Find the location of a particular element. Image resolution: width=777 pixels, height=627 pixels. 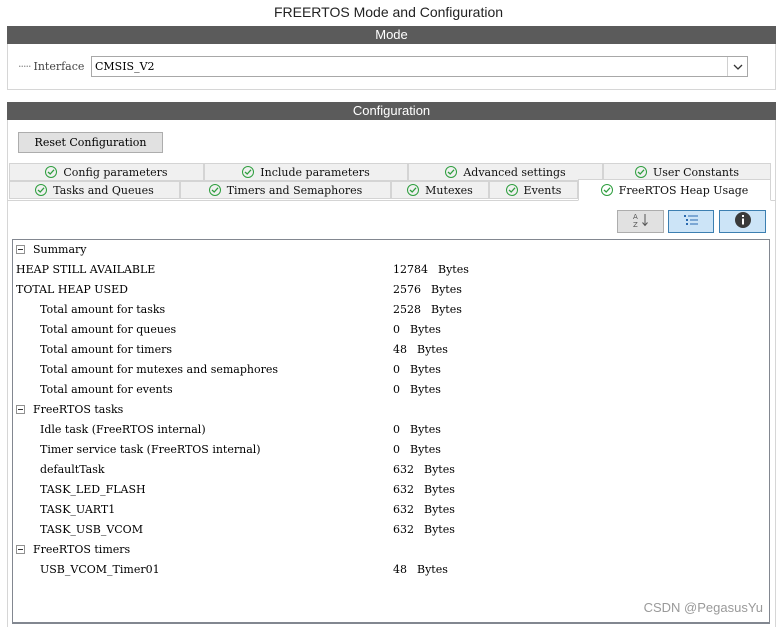

info-icon is located at coordinates (743, 221).